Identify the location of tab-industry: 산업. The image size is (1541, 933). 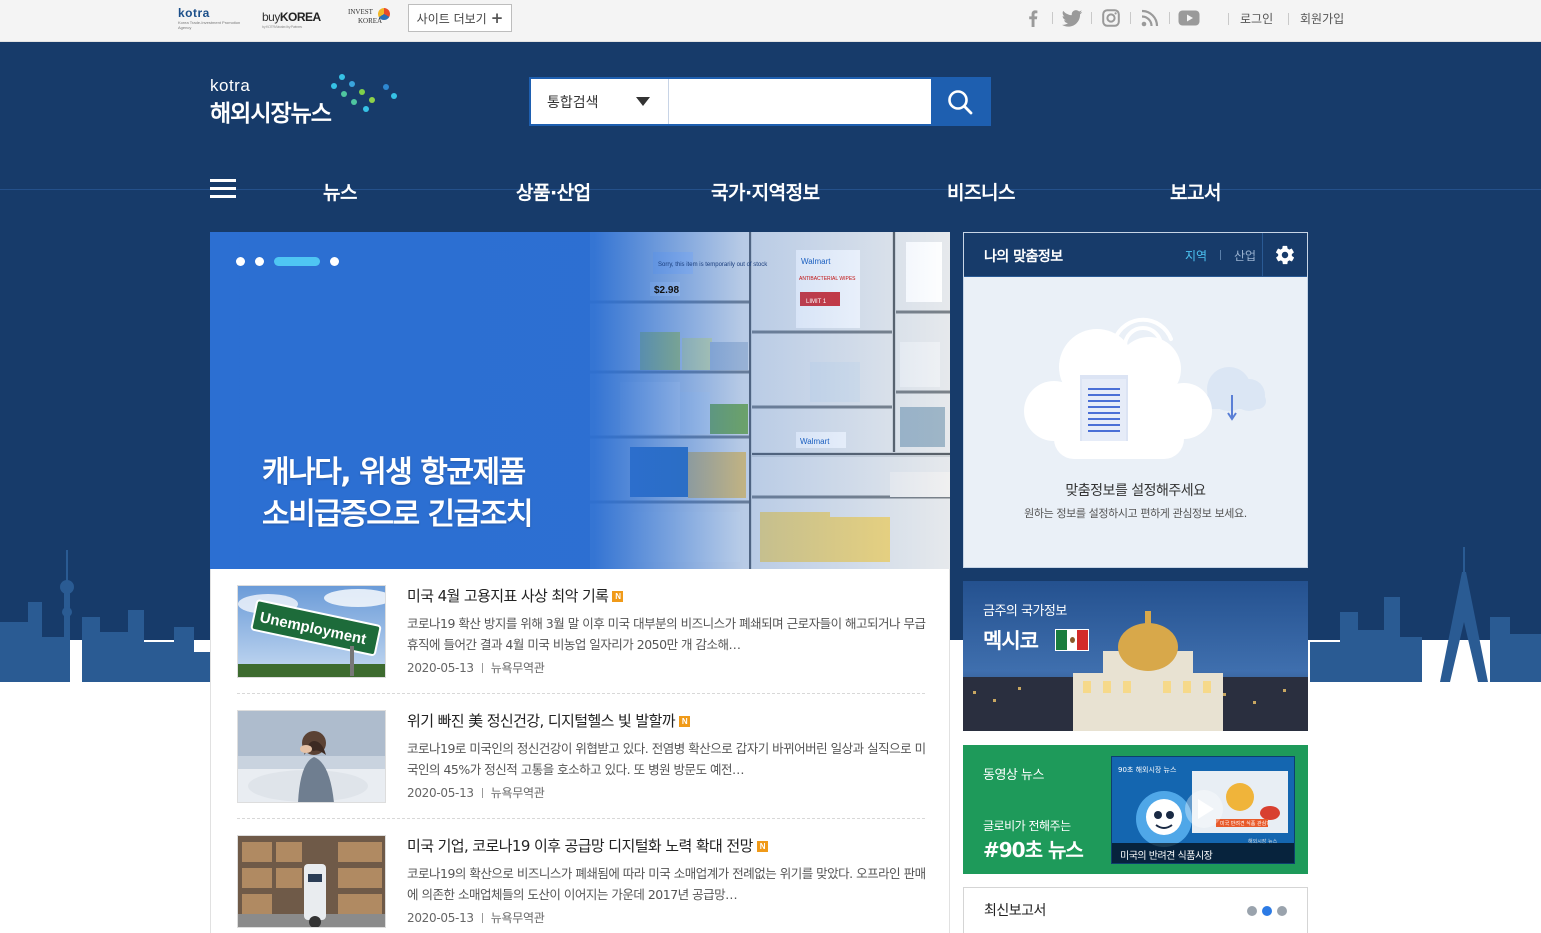
(1245, 255).